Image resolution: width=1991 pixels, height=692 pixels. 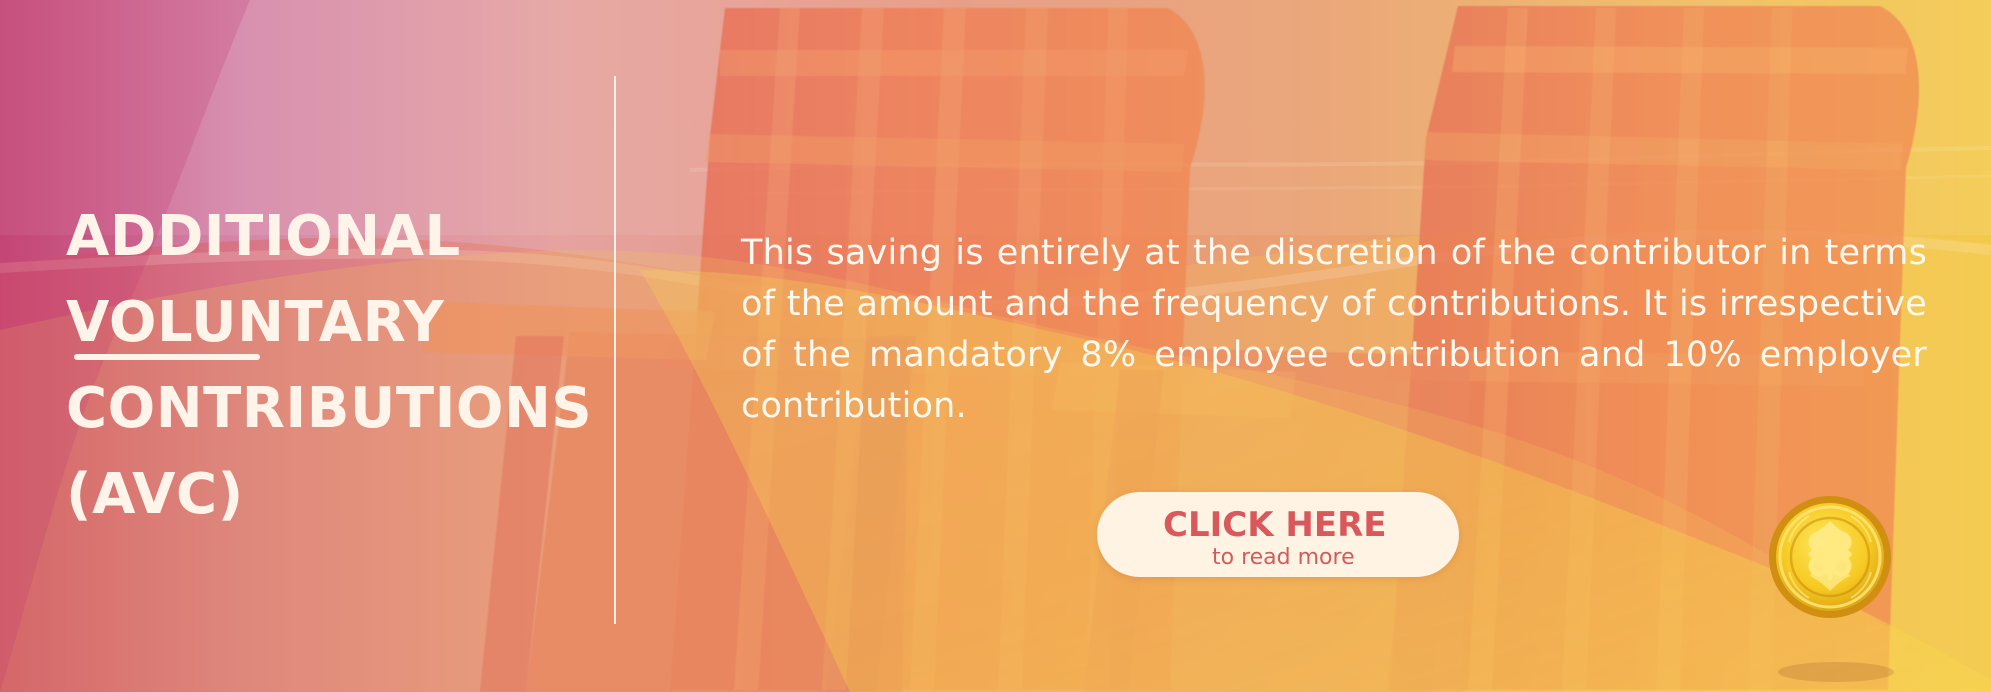 I want to click on title-line-1: ADDITIONAL, so click(x=263, y=236).